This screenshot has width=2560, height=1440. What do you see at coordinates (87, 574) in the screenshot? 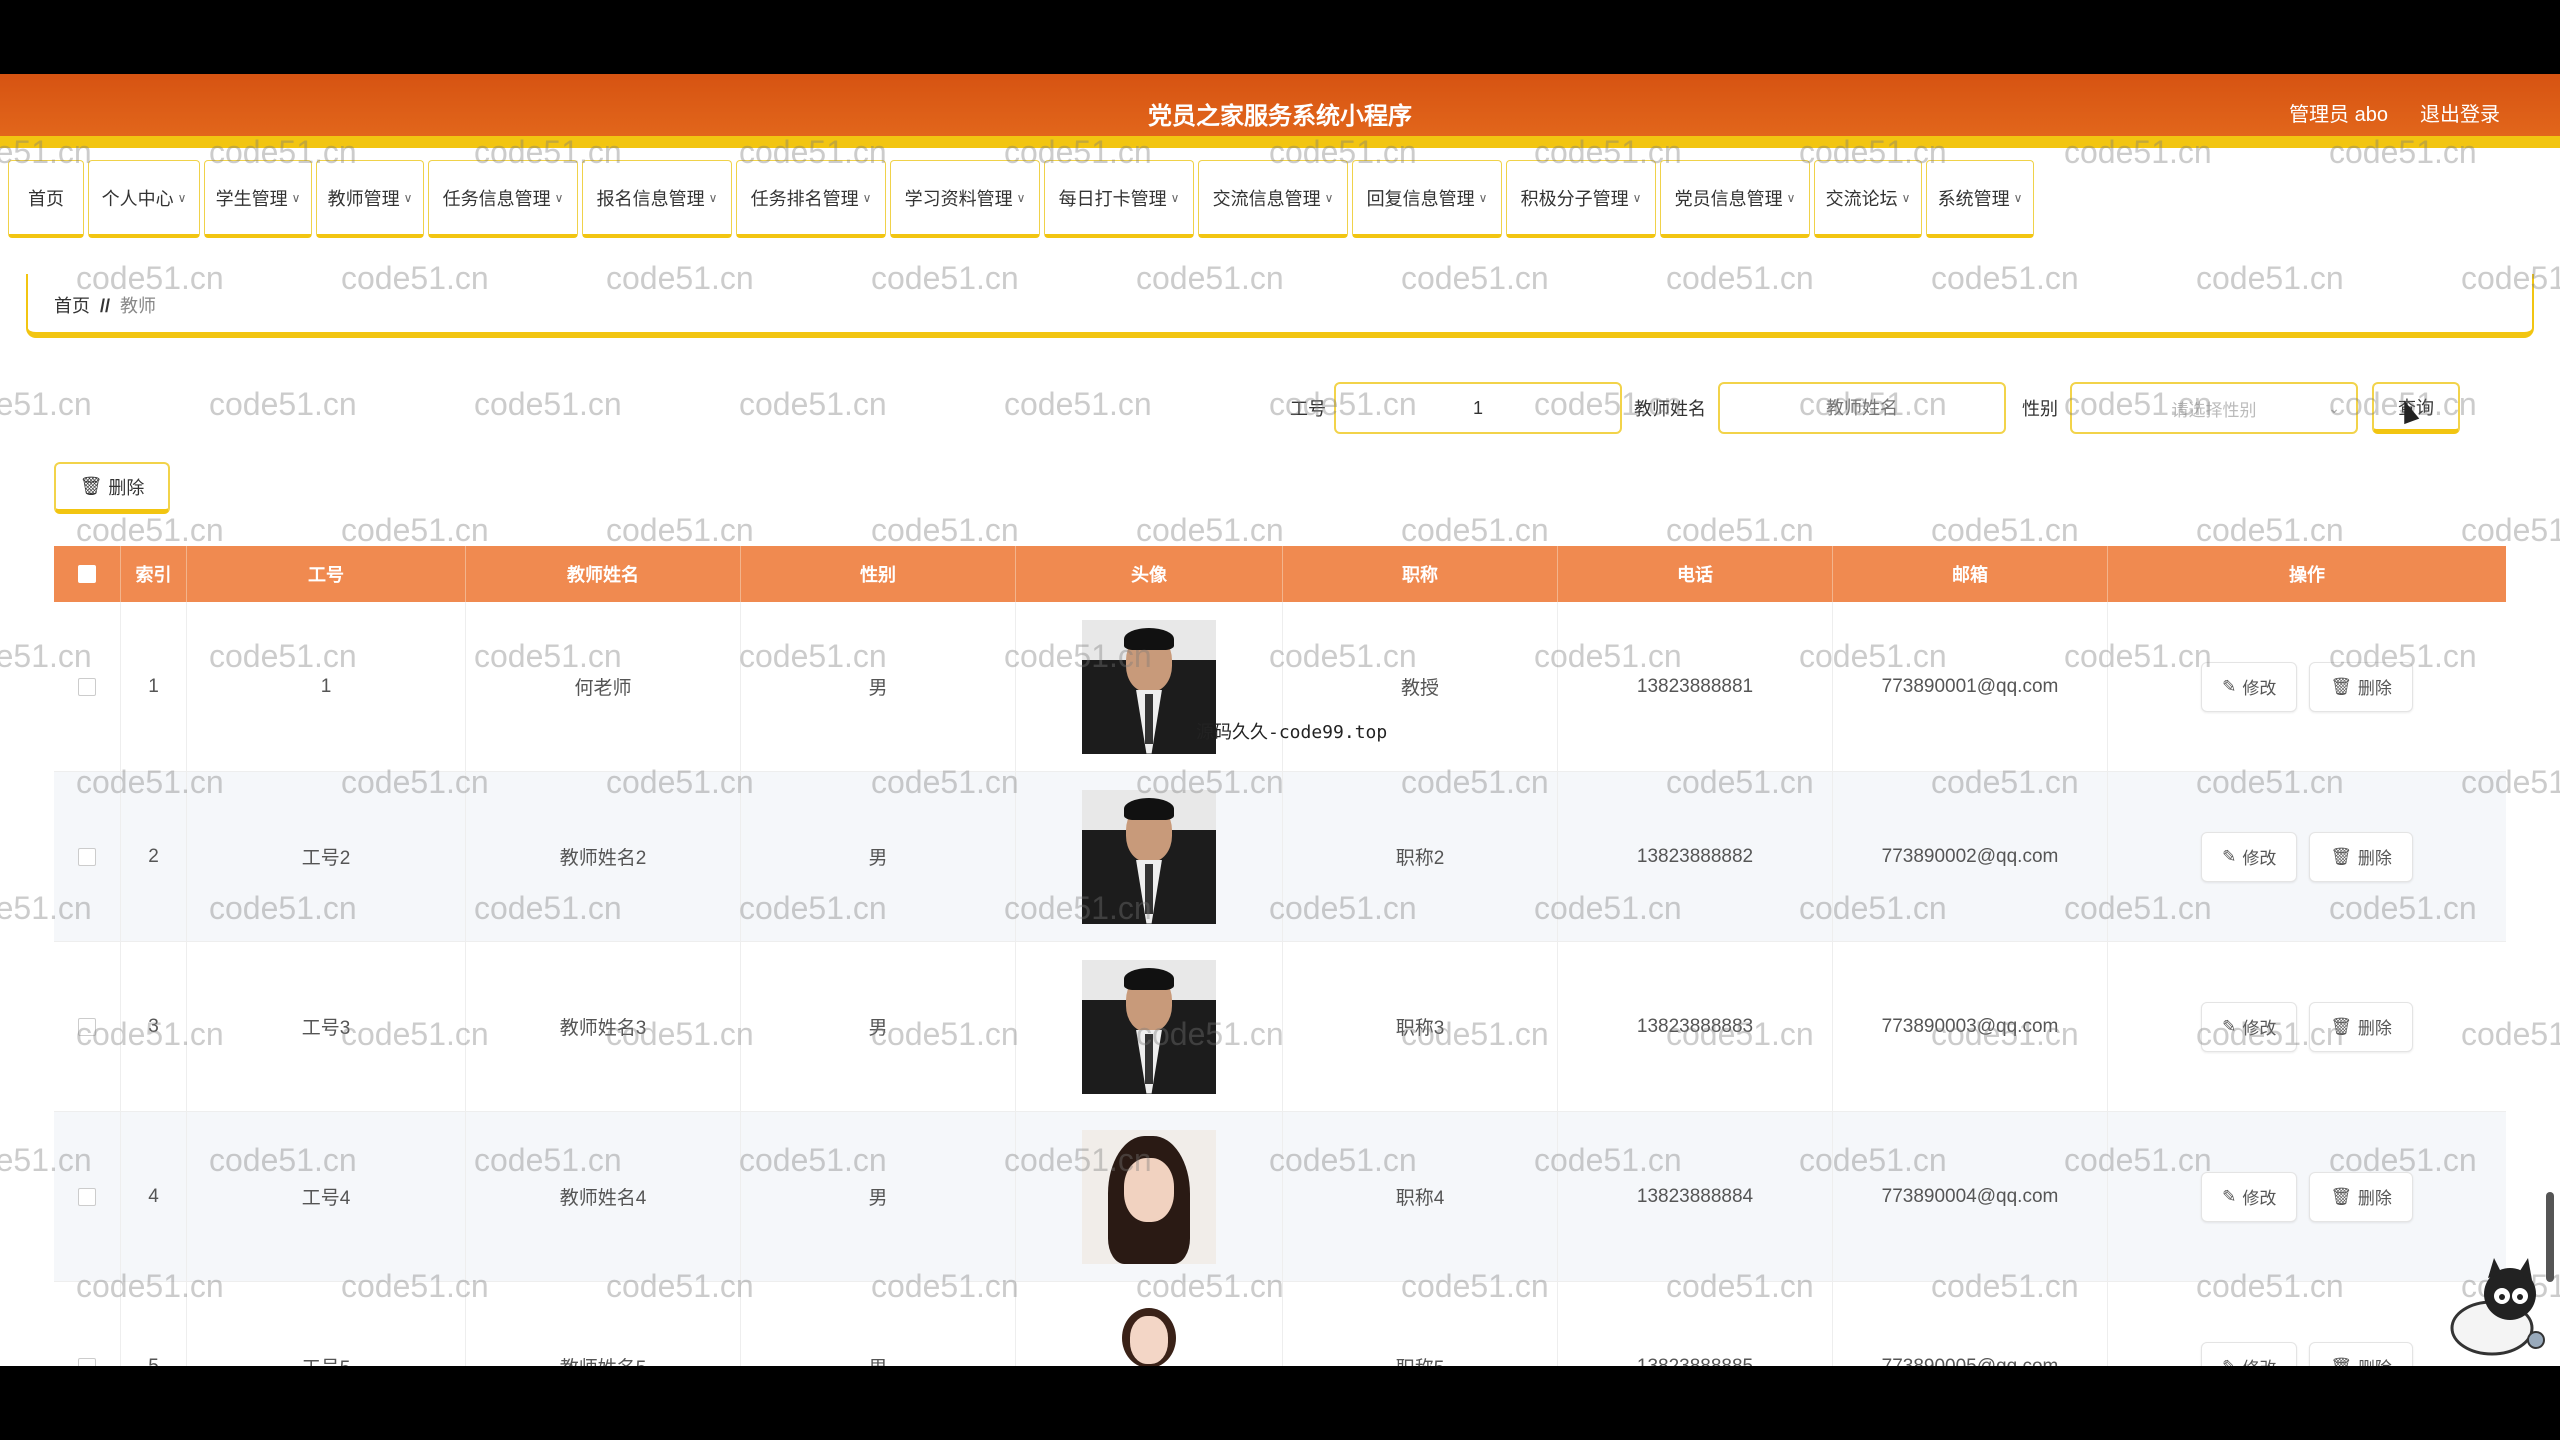
I see `select-all-checkbox` at bounding box center [87, 574].